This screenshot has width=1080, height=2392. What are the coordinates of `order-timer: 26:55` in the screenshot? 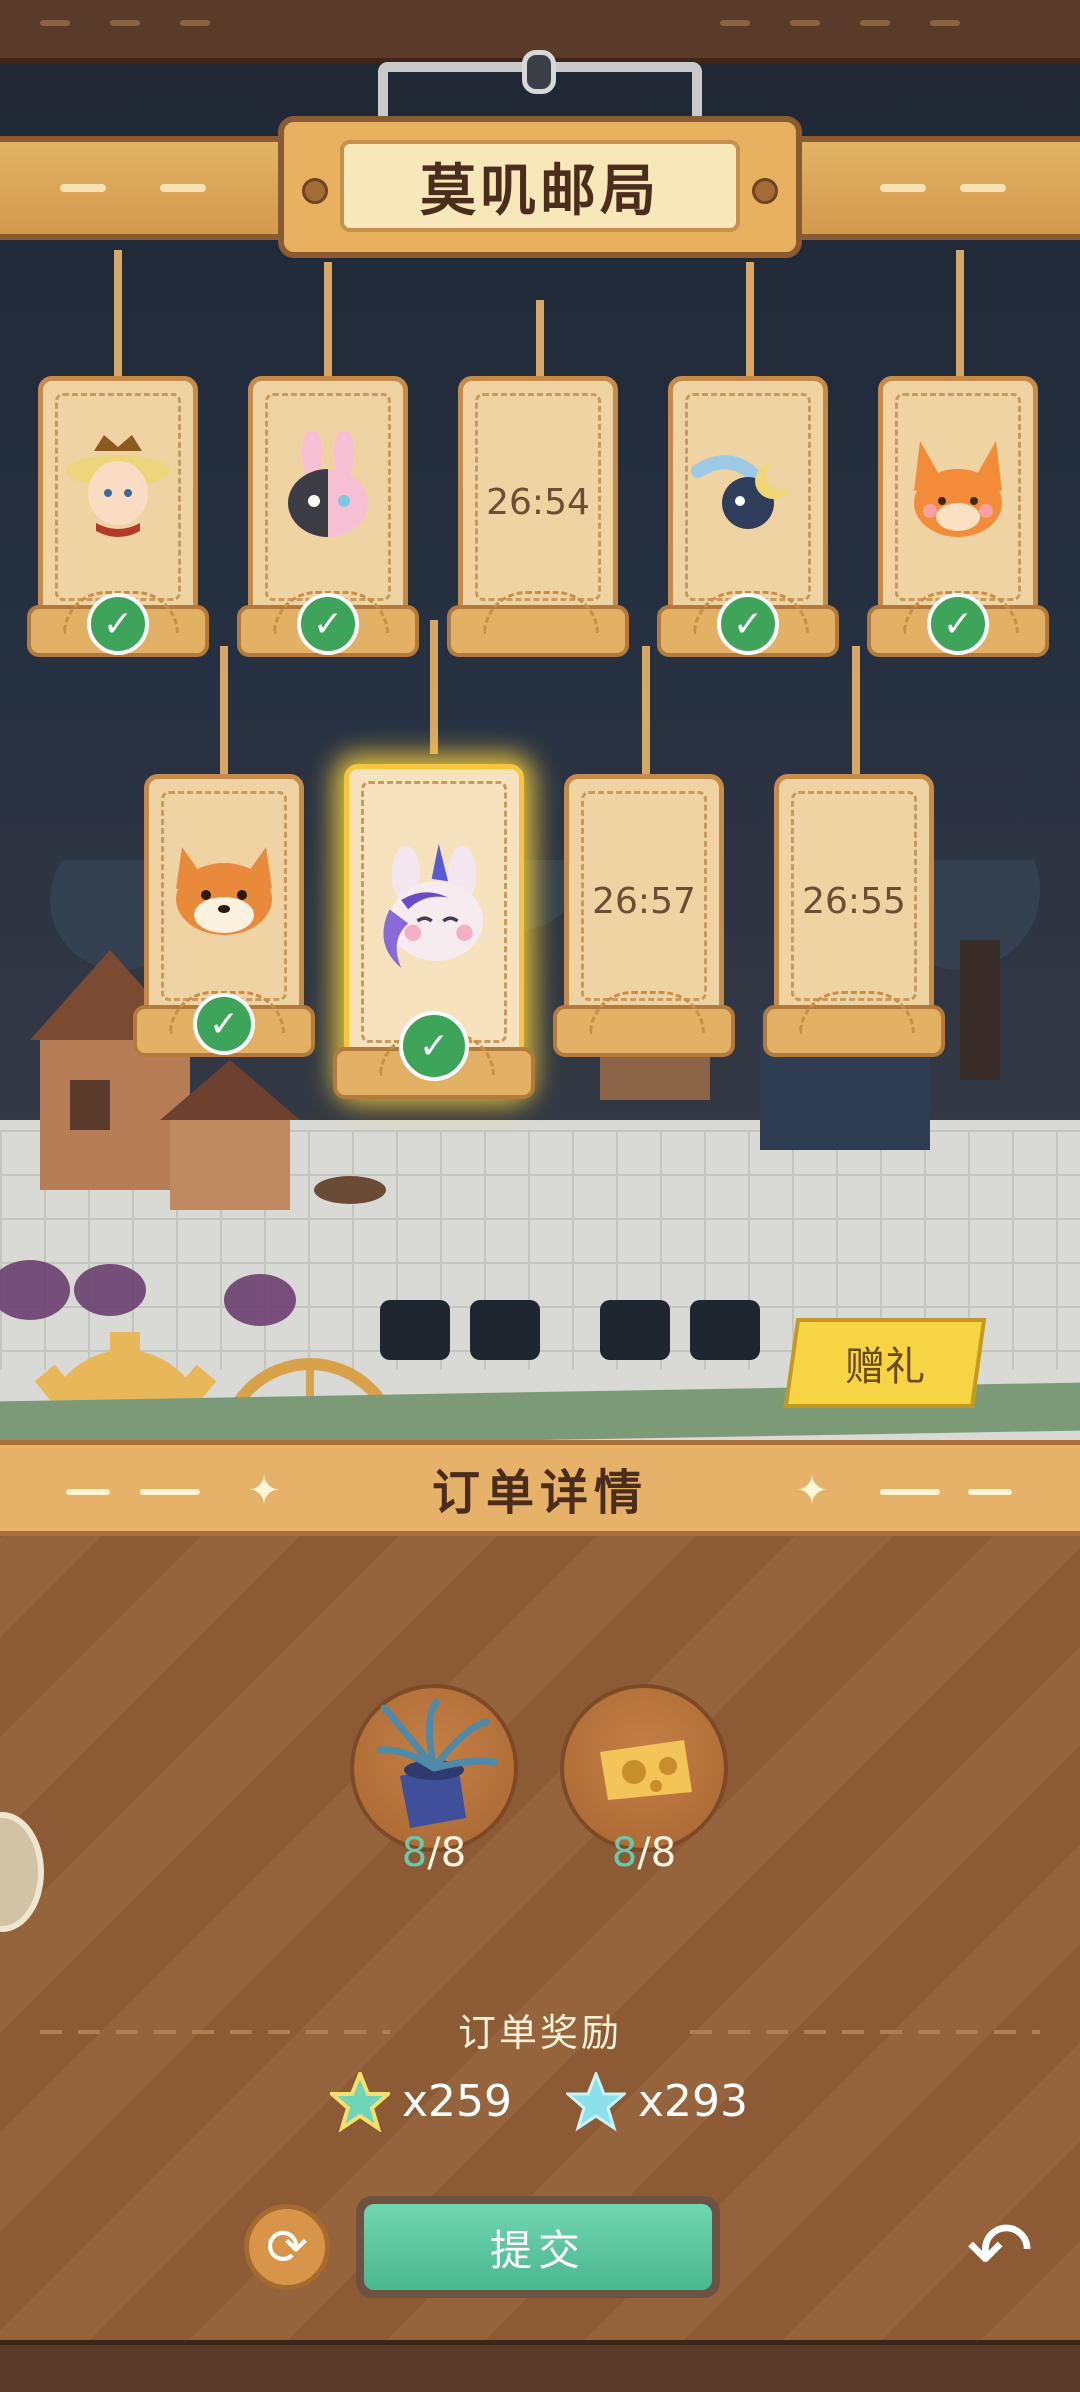 It's located at (854, 901).